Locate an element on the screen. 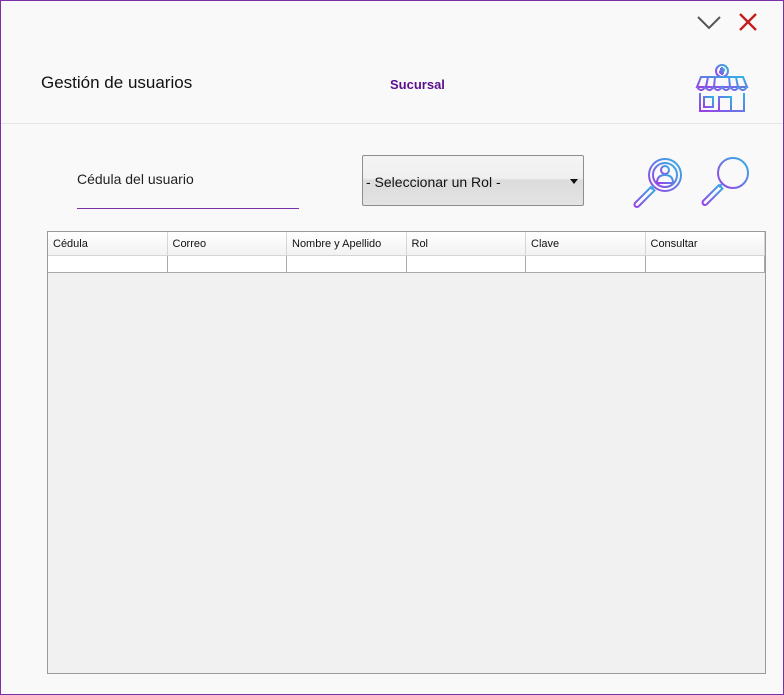 Image resolution: width=784 pixels, height=695 pixels. search-user-button is located at coordinates (659, 182).